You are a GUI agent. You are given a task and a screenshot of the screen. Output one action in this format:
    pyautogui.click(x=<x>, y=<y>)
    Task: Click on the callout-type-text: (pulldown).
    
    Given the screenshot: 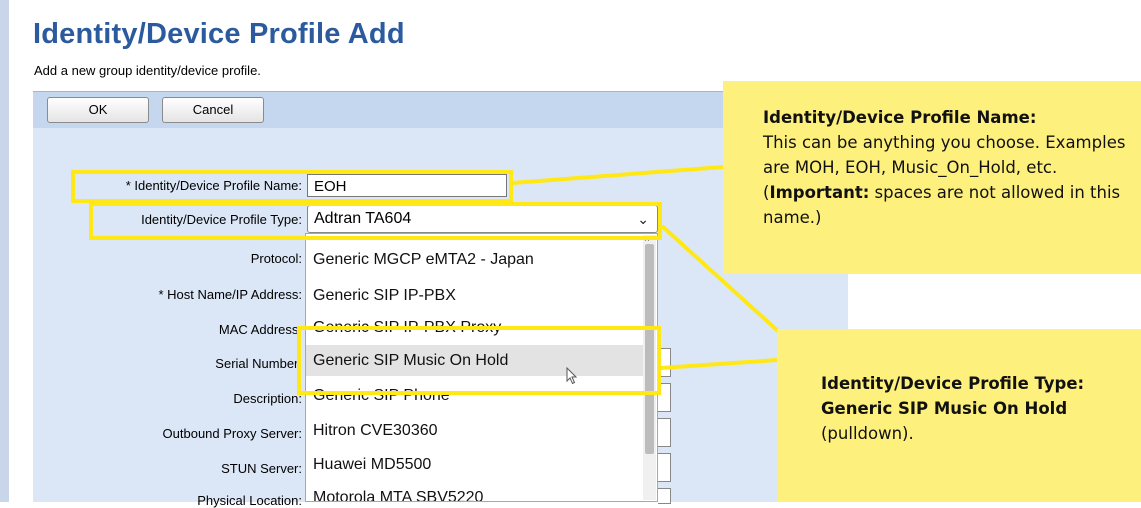 What is the action you would take?
    pyautogui.click(x=867, y=433)
    